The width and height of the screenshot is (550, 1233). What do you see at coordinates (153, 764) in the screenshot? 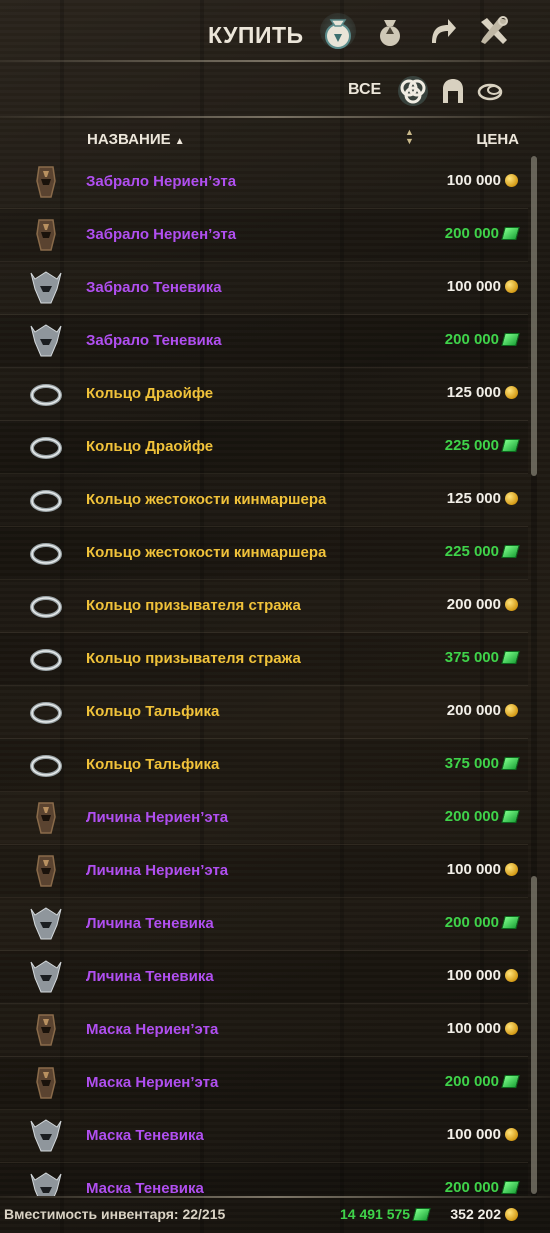
I see `item-name: Кольцо Тальфика` at bounding box center [153, 764].